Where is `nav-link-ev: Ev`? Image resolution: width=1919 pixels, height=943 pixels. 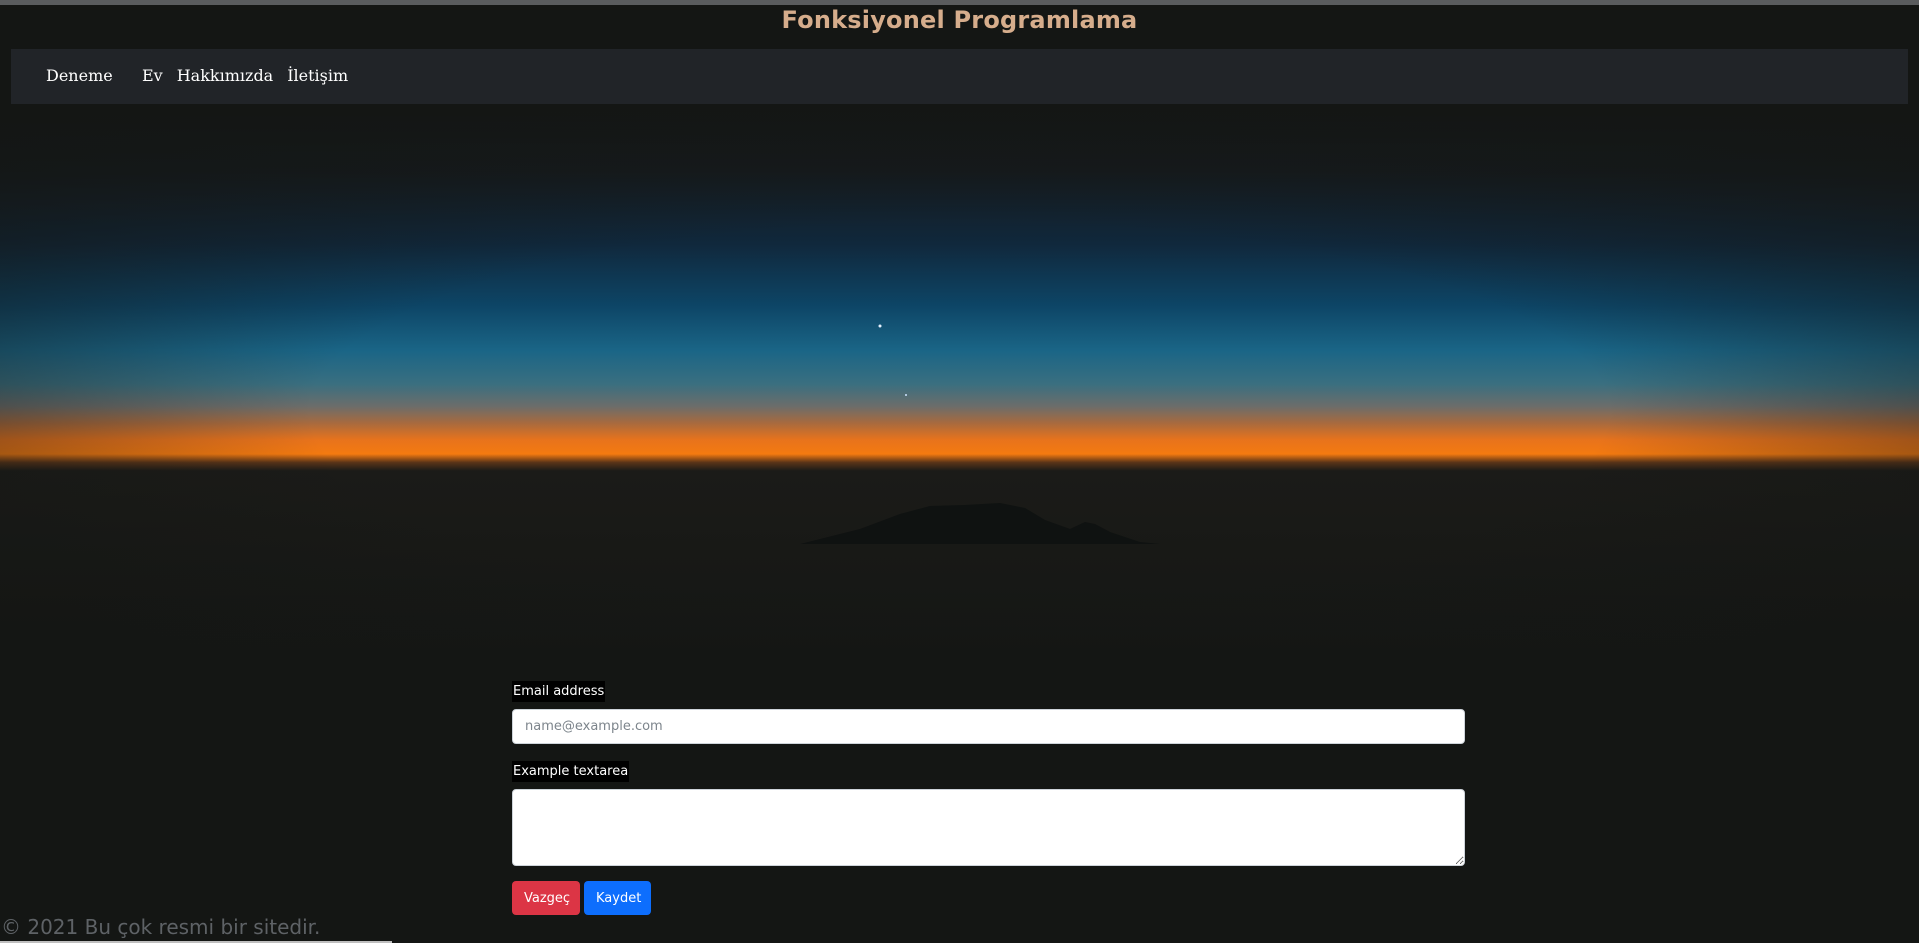
nav-link-ev: Ev is located at coordinates (152, 75).